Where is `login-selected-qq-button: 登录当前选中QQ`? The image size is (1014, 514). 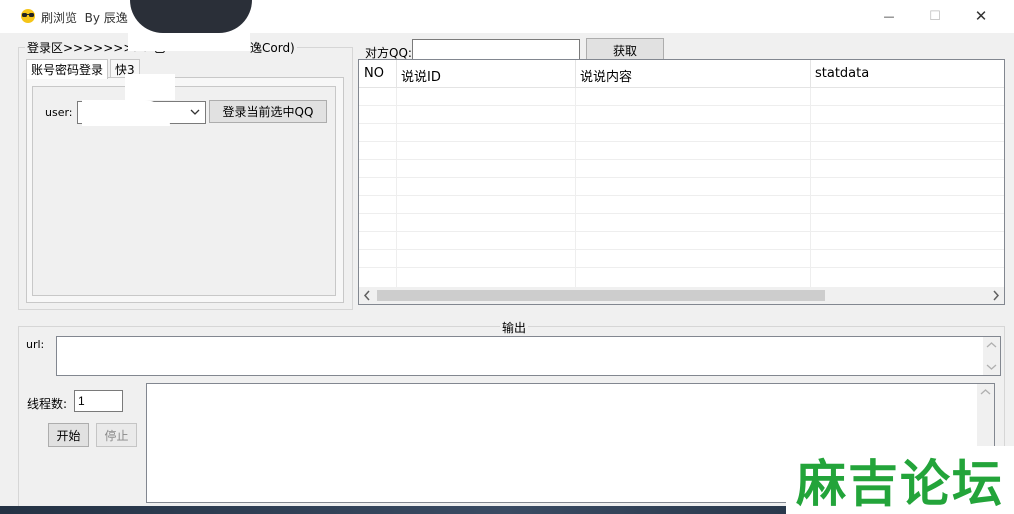 login-selected-qq-button: 登录当前选中QQ is located at coordinates (268, 111).